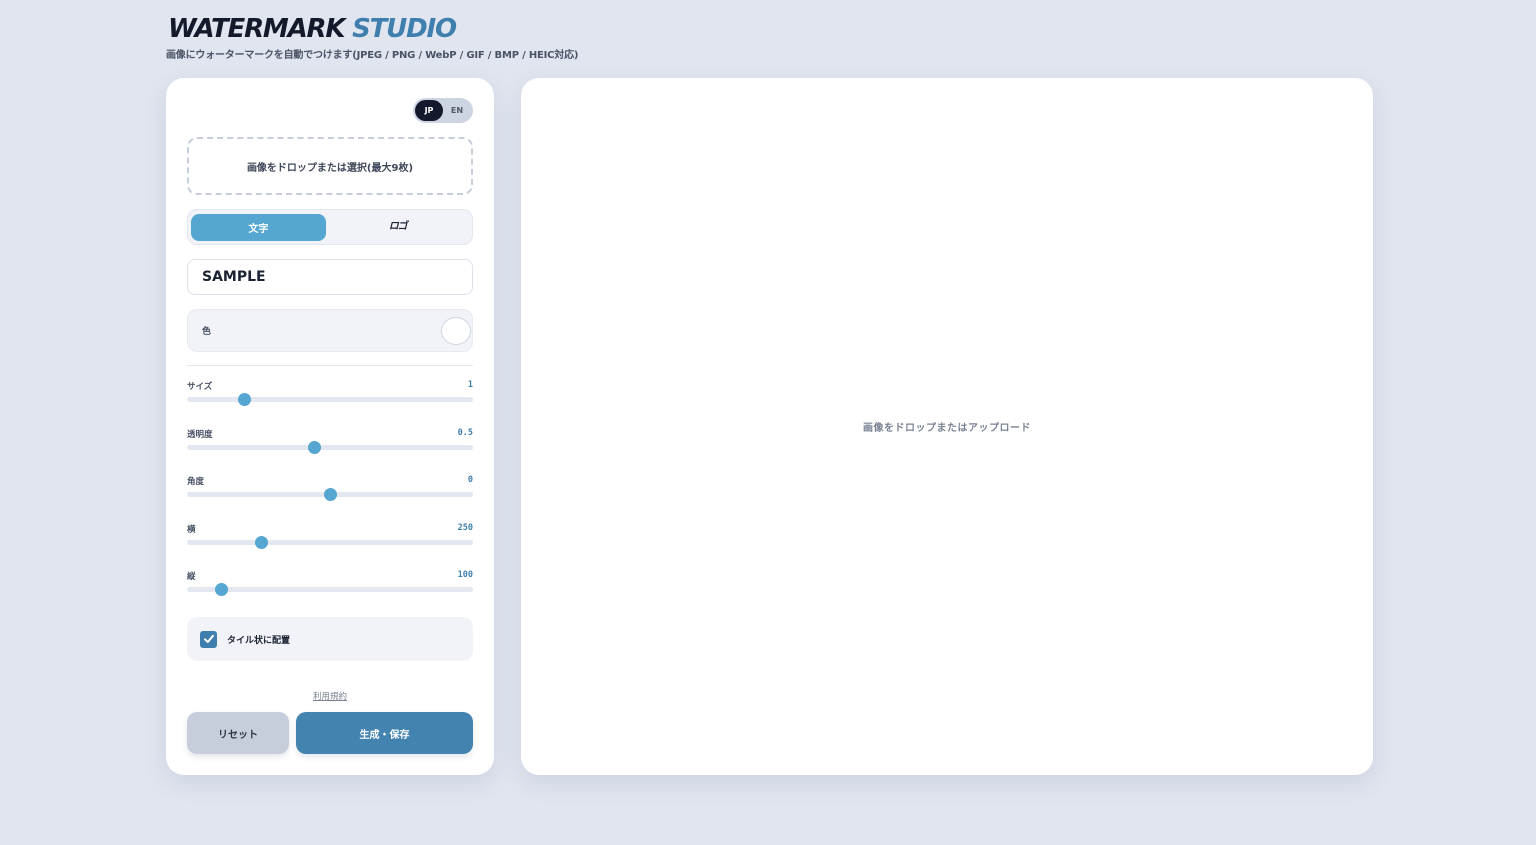 The width and height of the screenshot is (1536, 845). Describe the element at coordinates (465, 433) in the screenshot. I see `opacity-slider-value: 0.5` at that location.